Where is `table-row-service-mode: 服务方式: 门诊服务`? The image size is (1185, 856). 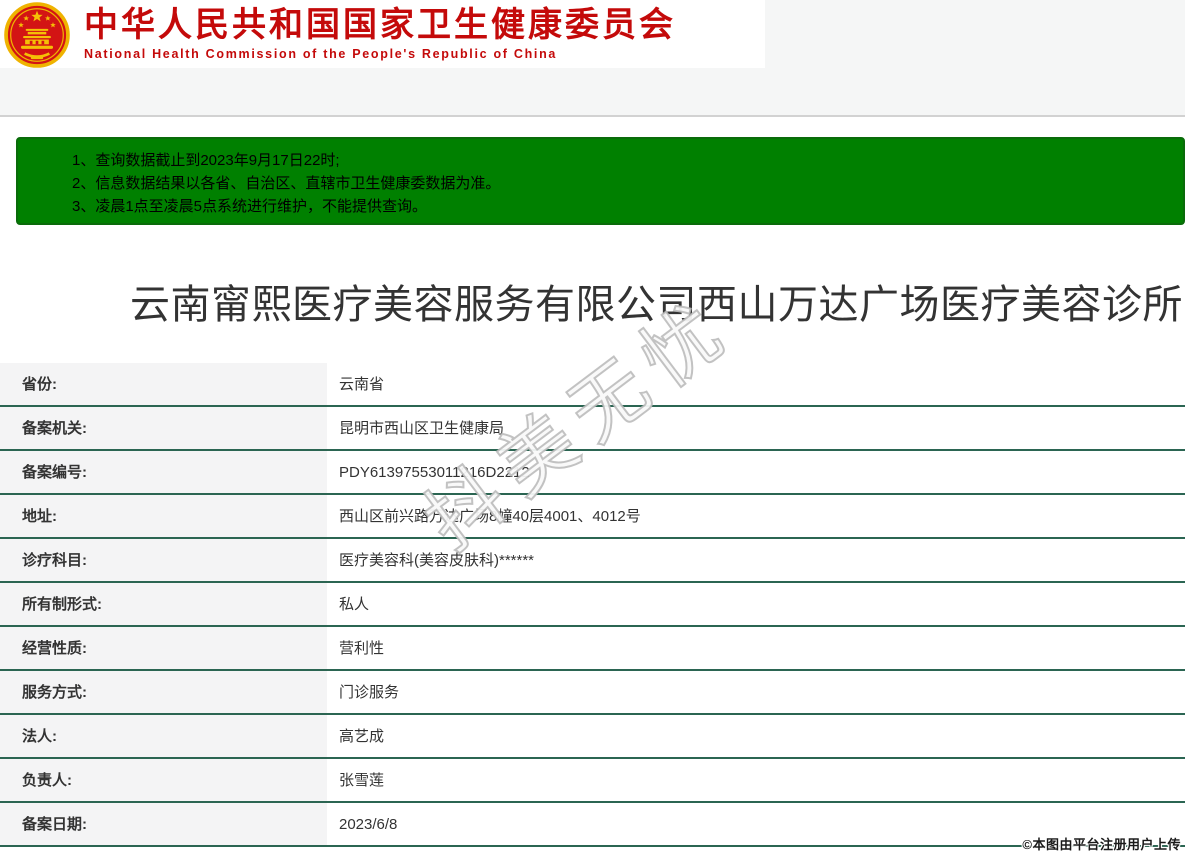
table-row-service-mode: 服务方式: 门诊服务 is located at coordinates (592, 693).